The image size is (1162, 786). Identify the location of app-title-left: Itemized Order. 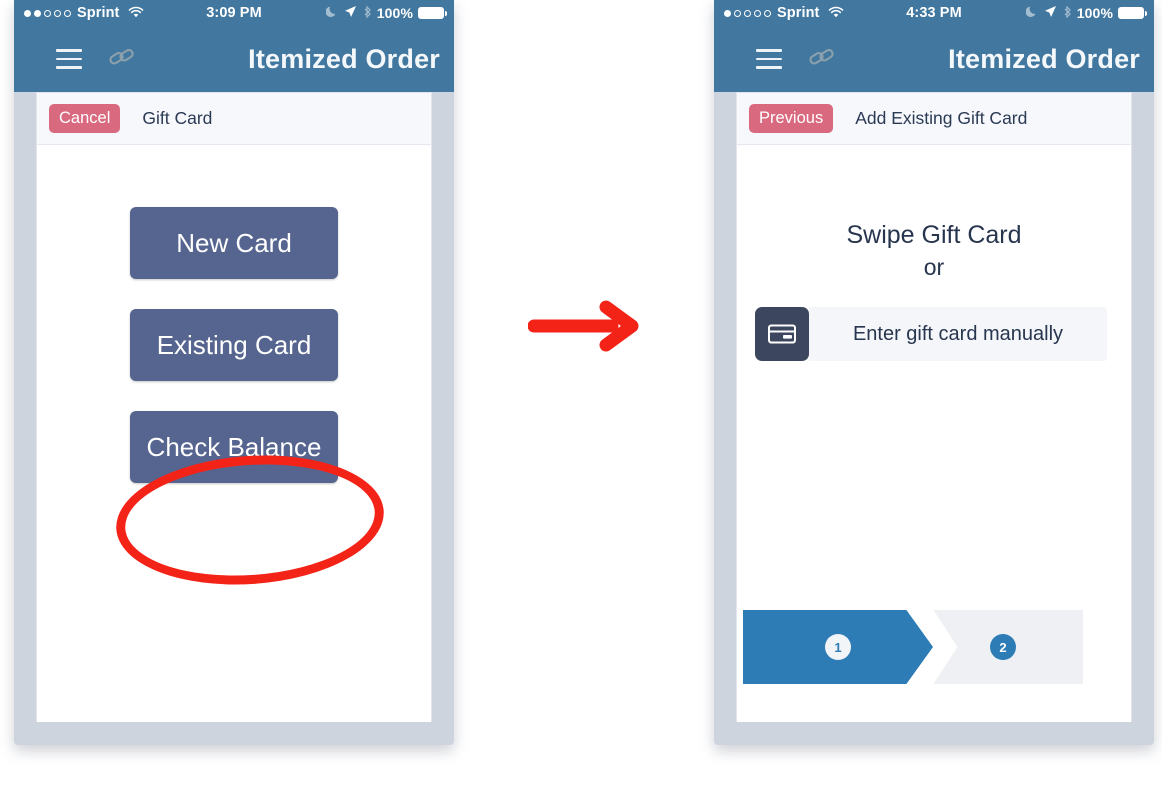
(344, 58).